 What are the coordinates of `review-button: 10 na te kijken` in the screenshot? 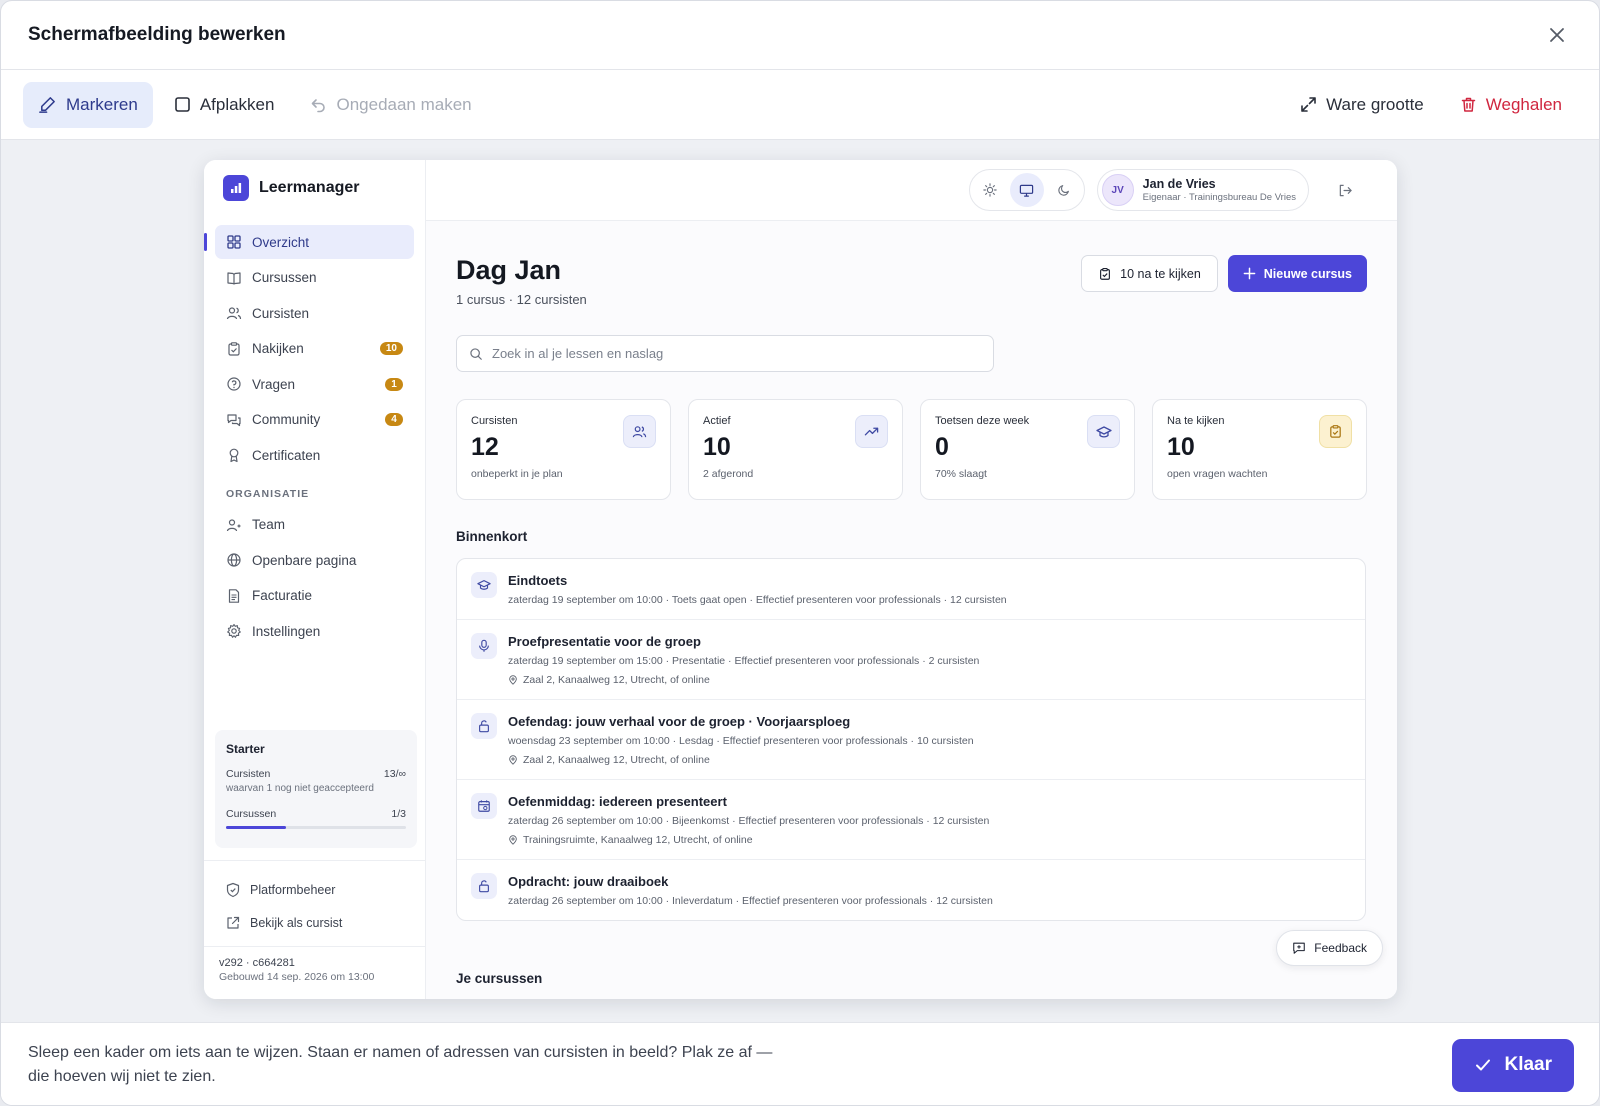 It's located at (1149, 273).